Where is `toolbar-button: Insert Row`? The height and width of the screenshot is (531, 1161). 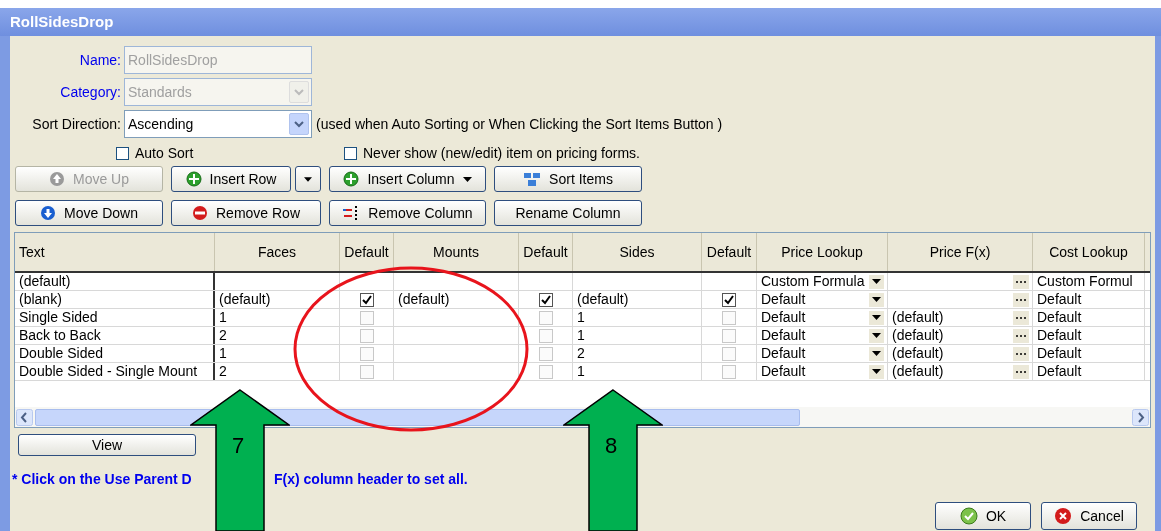
toolbar-button: Insert Row is located at coordinates (231, 179).